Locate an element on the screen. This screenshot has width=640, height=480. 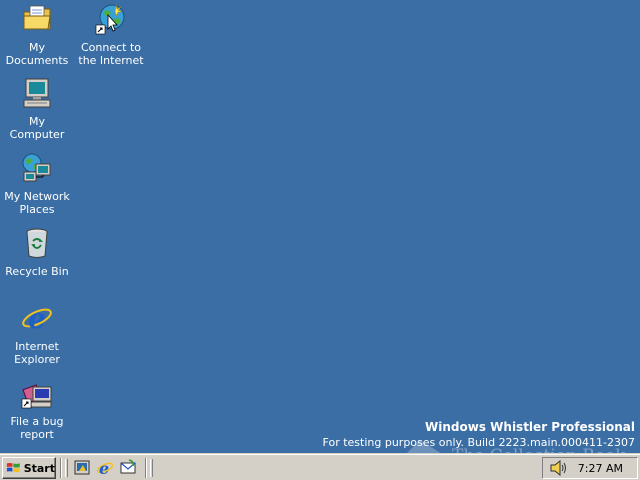
folder-documents-icon is located at coordinates (37, 17).